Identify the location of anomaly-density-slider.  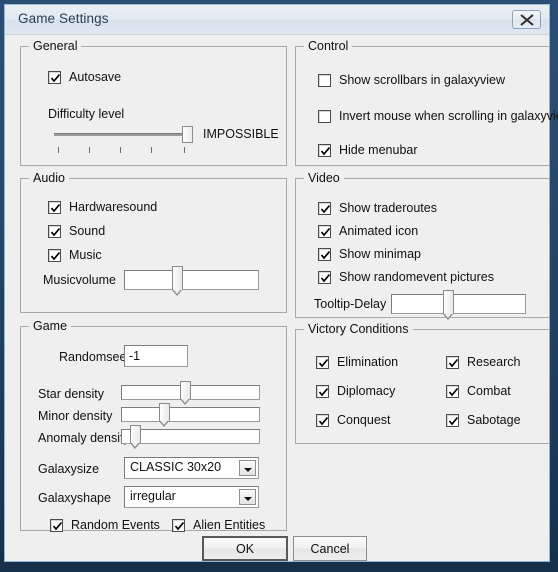
(190, 437).